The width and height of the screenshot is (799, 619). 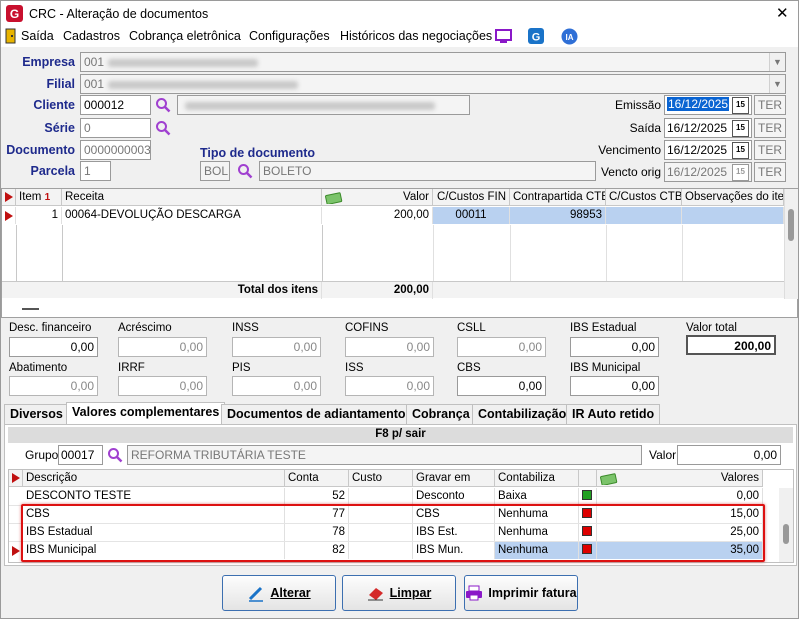 I want to click on alterar-button: Alterar, so click(x=279, y=593).